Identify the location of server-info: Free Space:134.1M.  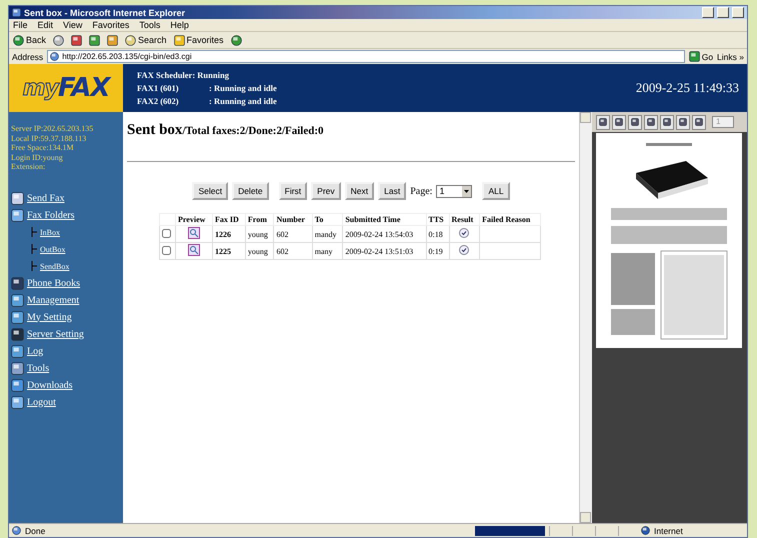
(43, 147).